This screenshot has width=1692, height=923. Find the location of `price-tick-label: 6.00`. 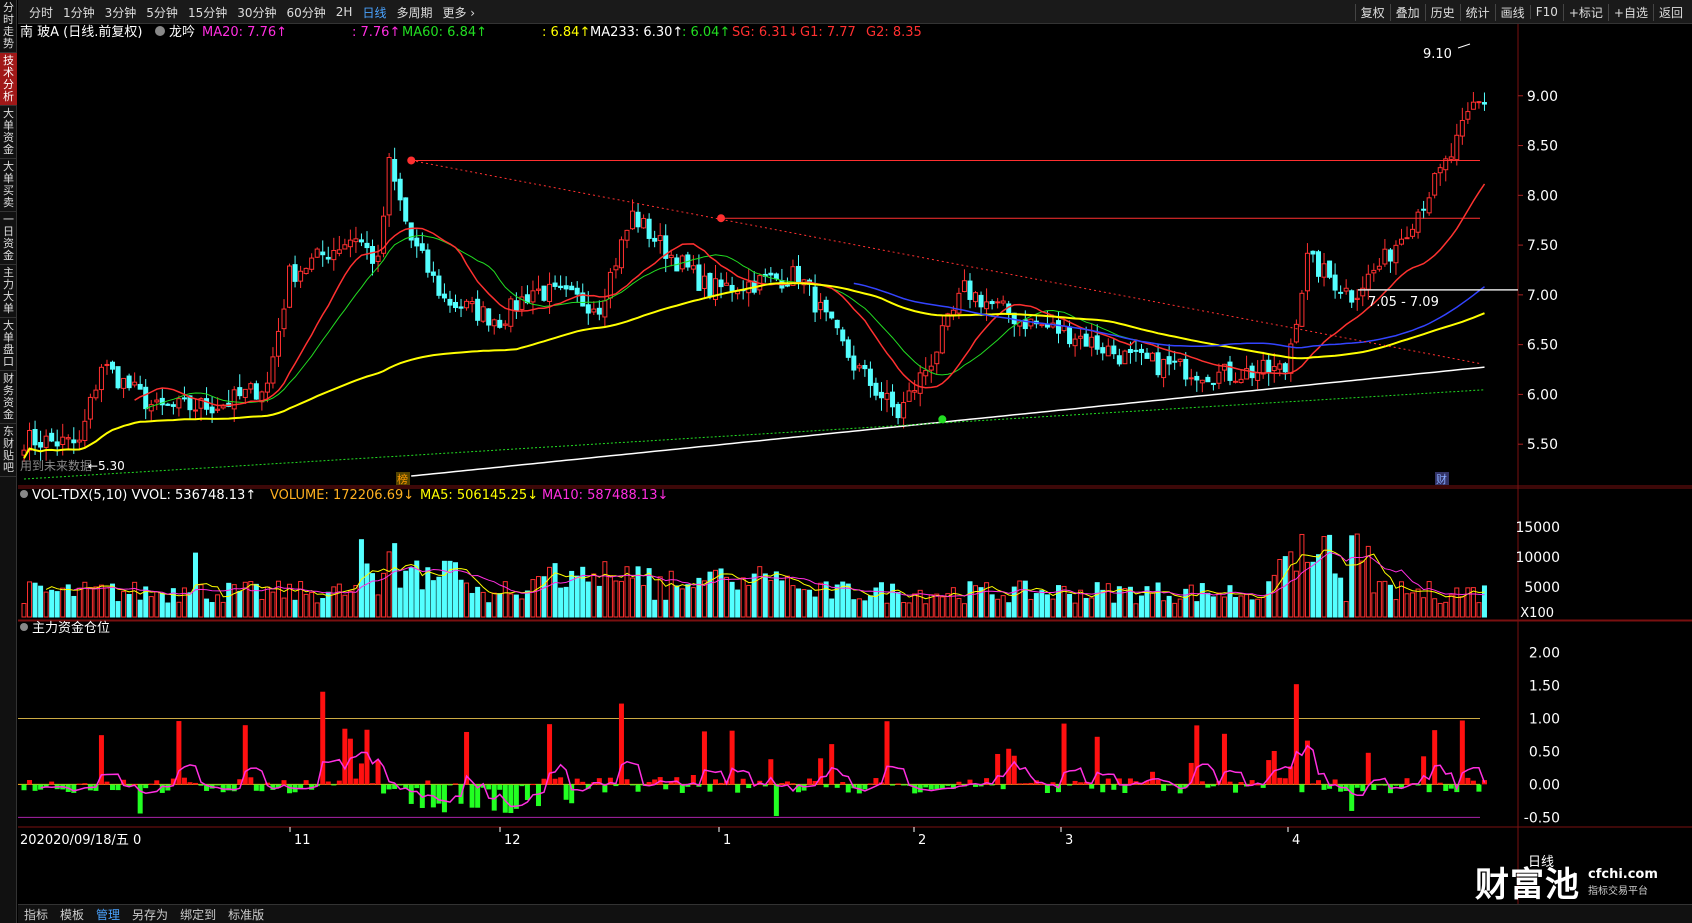

price-tick-label: 6.00 is located at coordinates (1542, 395).